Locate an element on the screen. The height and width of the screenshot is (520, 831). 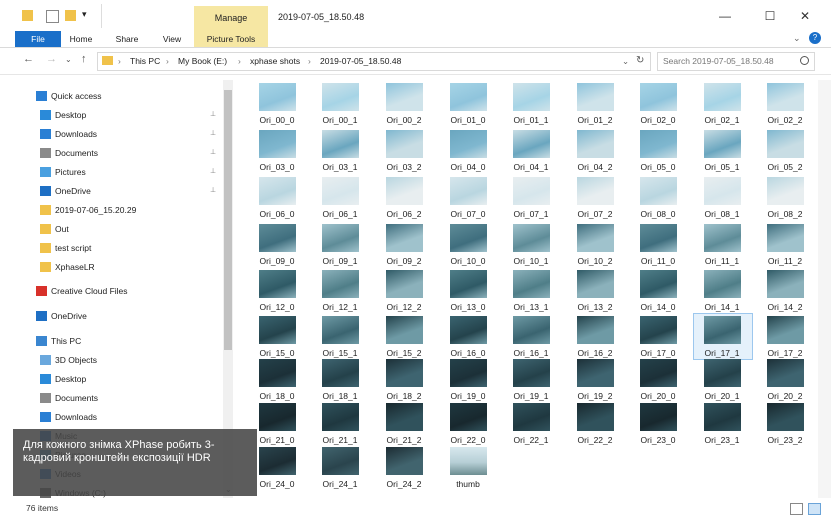
manage-tab: Manage is located at coordinates (231, 18).